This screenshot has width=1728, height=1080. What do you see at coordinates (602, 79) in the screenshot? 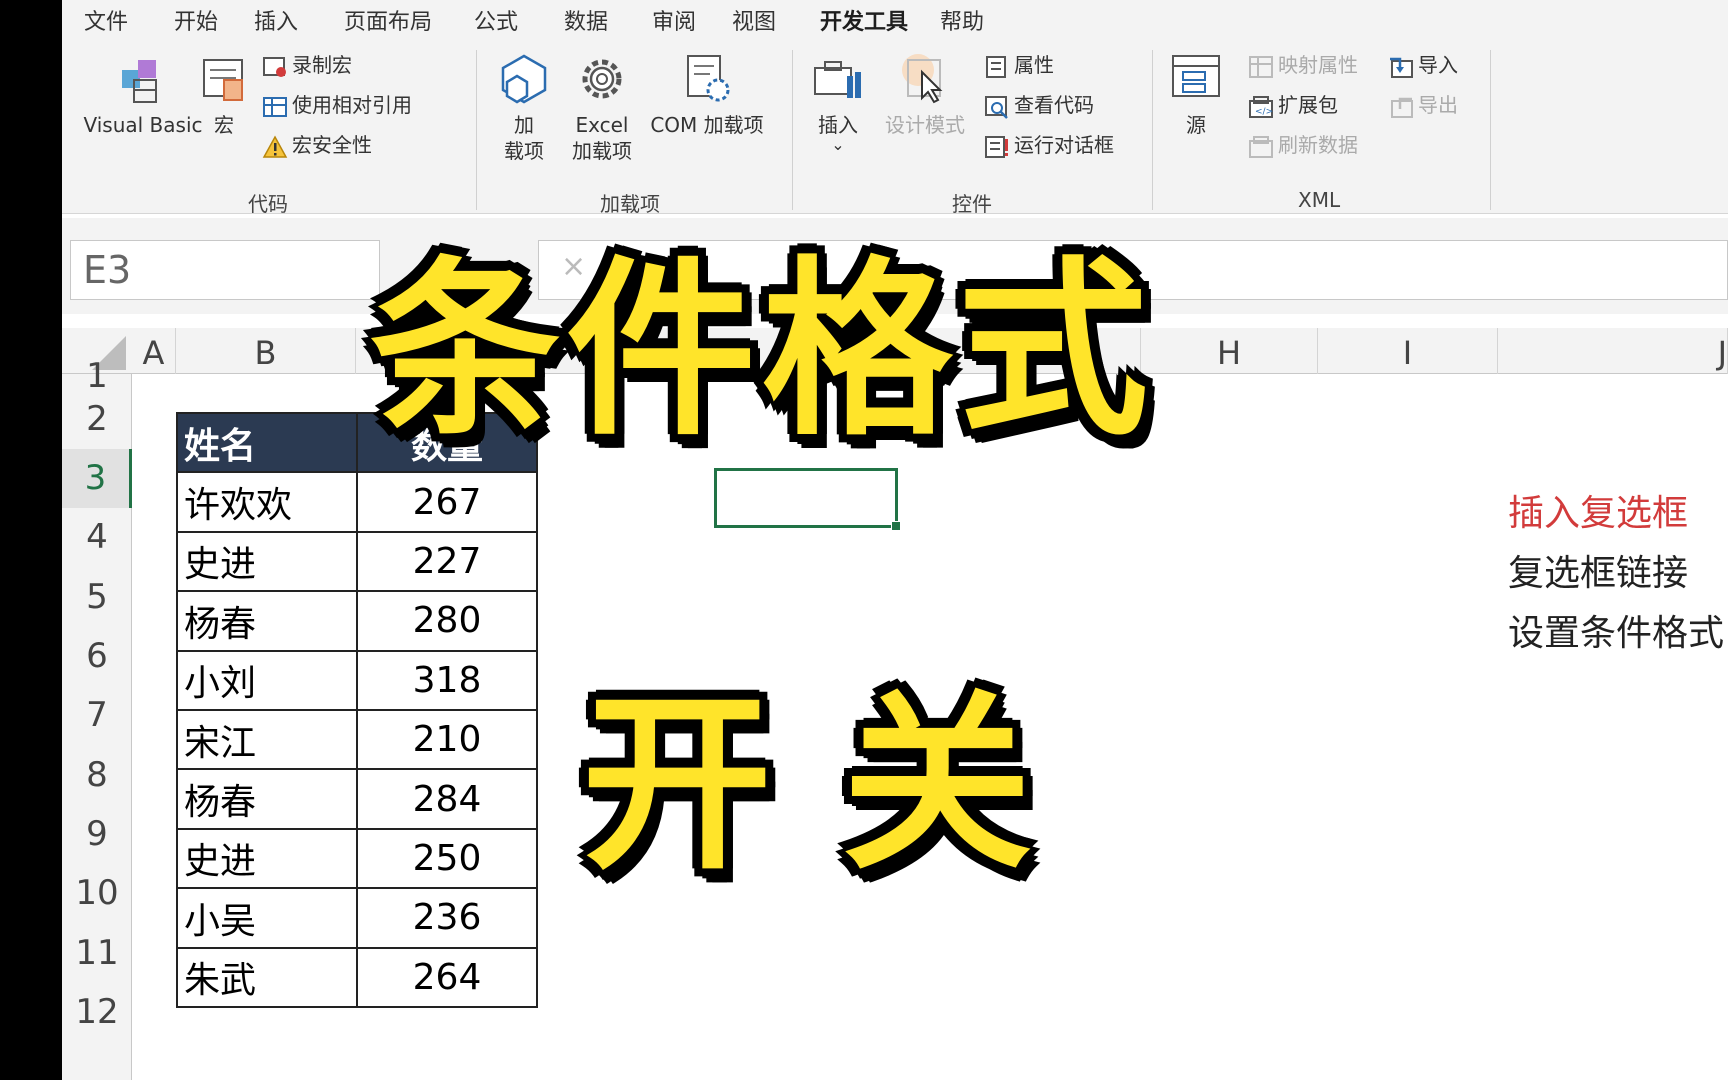
I see `gear-icon` at bounding box center [602, 79].